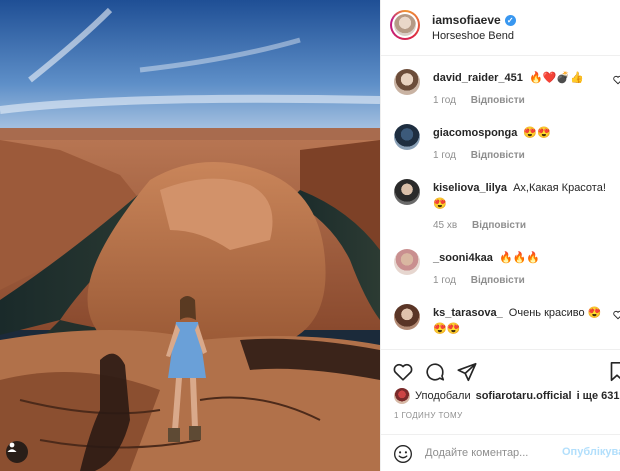 The width and height of the screenshot is (620, 471). Describe the element at coordinates (403, 372) in the screenshot. I see `heart-icon` at that location.